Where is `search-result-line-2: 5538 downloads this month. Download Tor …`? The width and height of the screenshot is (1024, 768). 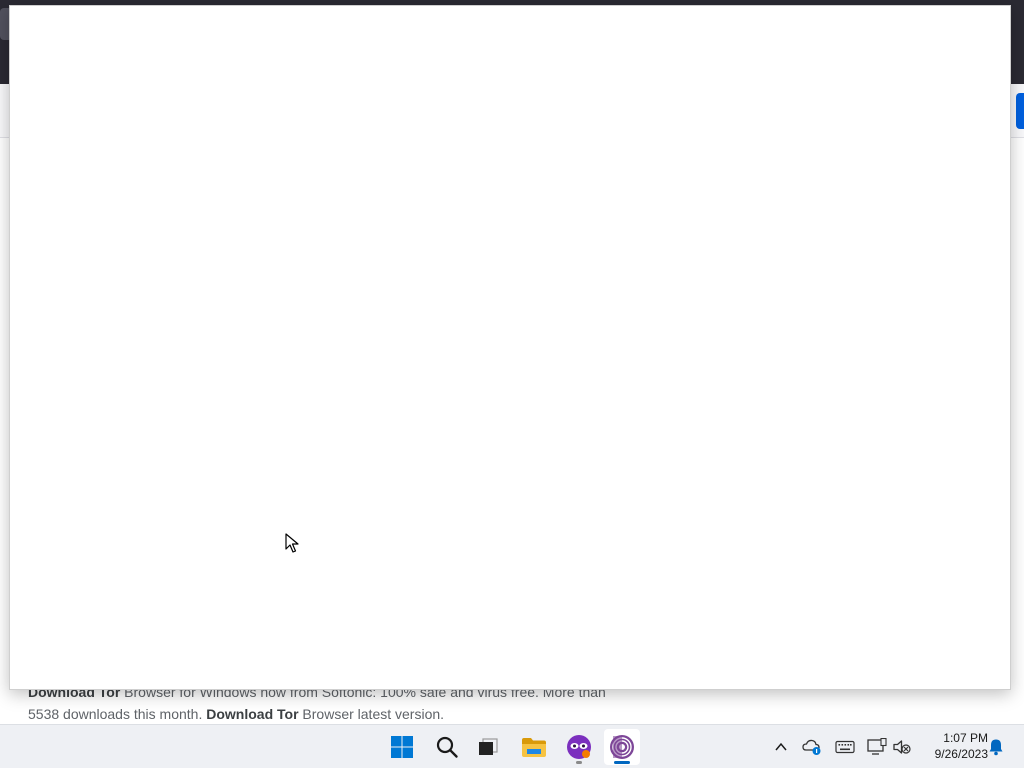 search-result-line-2: 5538 downloads this month. Download Tor … is located at coordinates (333, 714).